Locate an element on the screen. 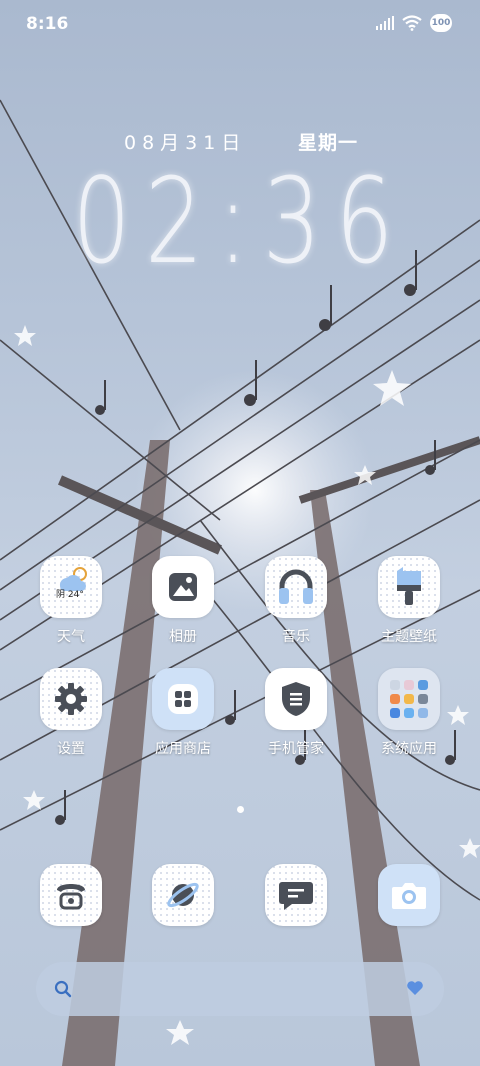  theme-brush-icon is located at coordinates (409, 587).